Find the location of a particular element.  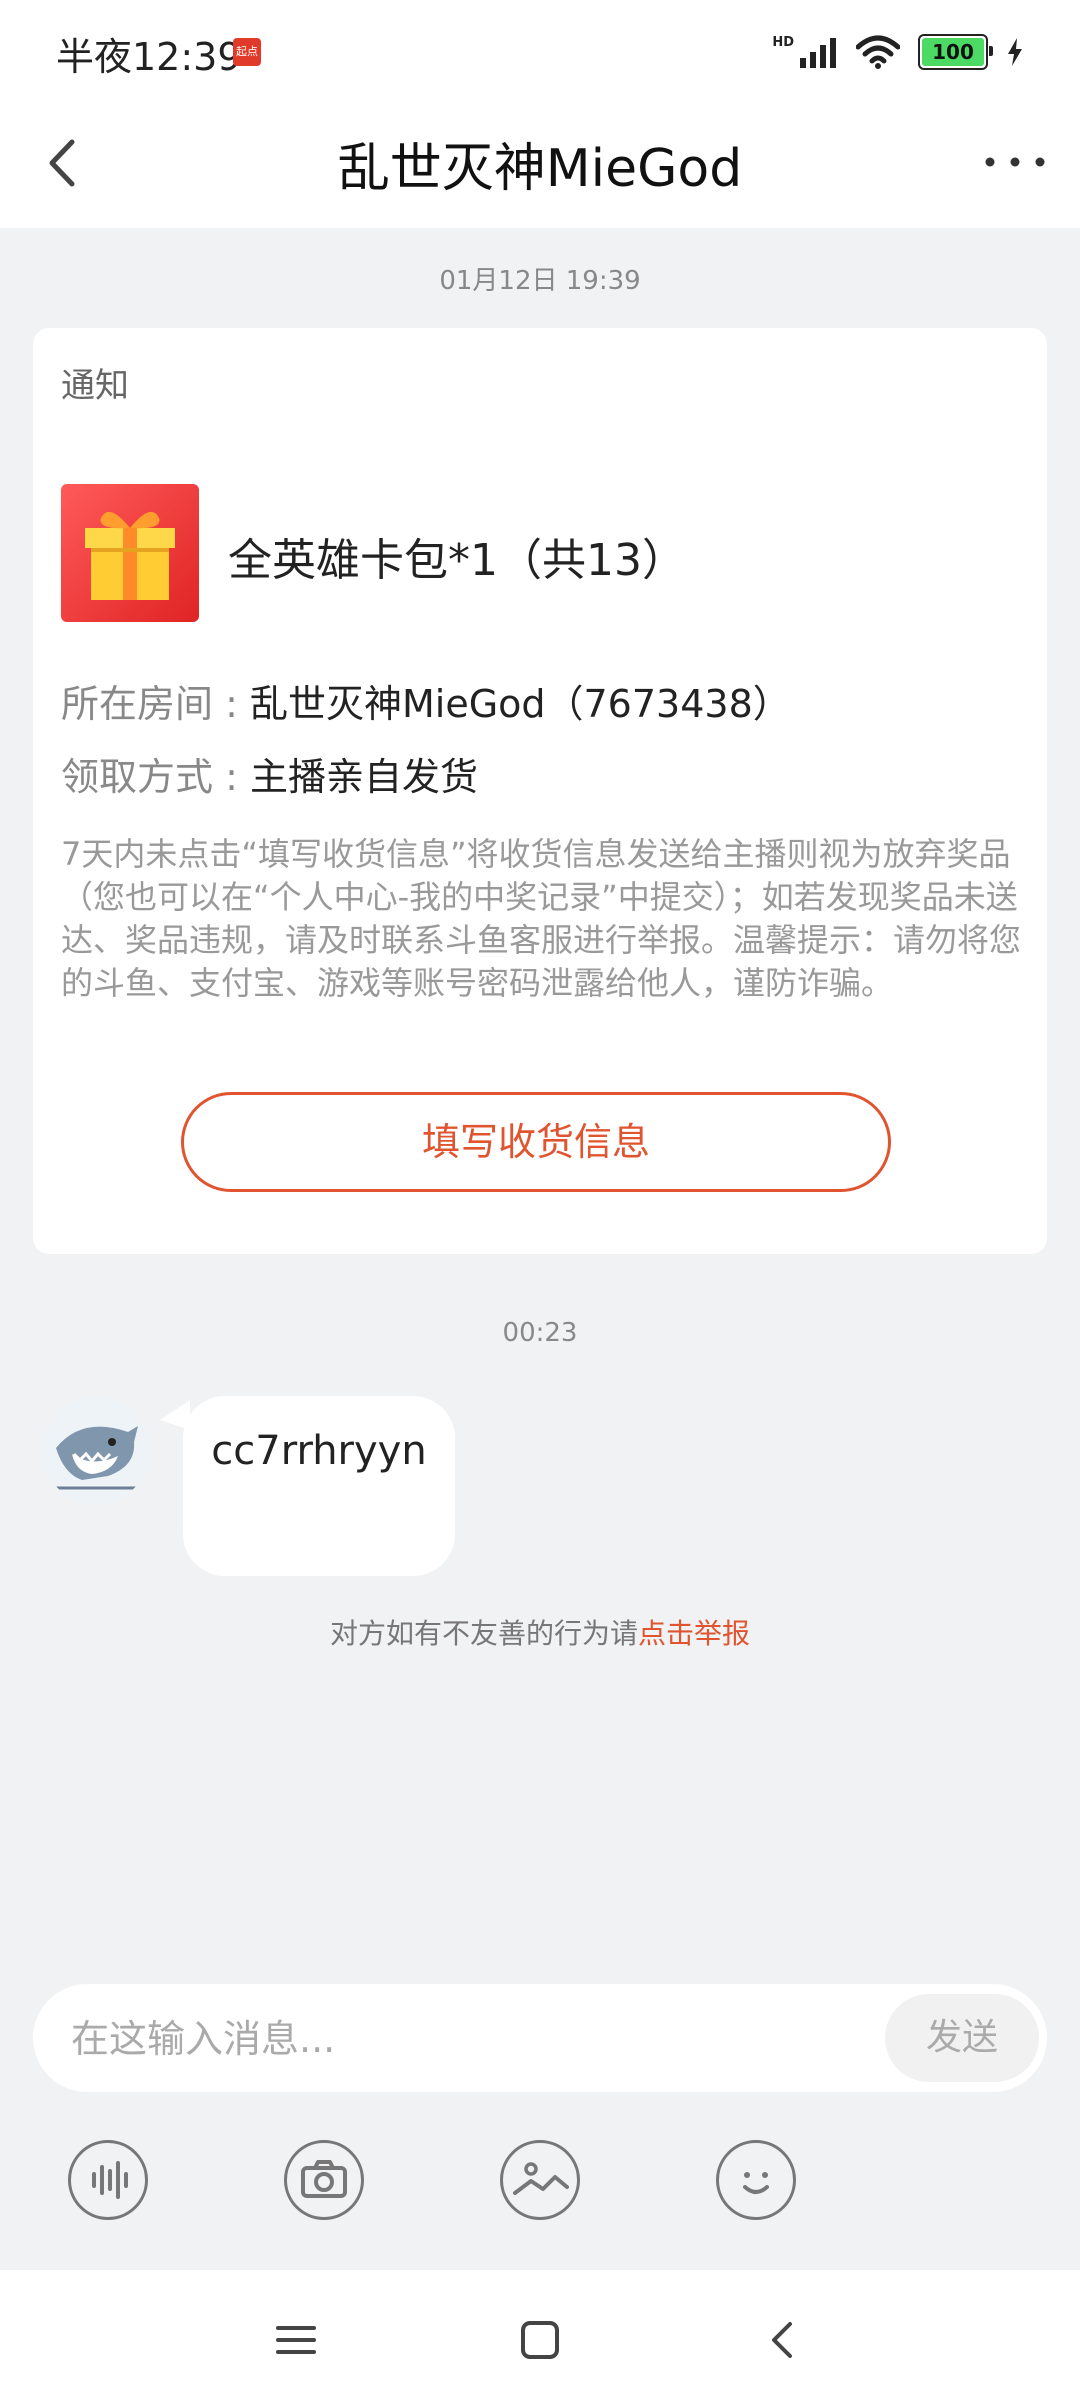

system-nav-bar is located at coordinates (540, 2335).